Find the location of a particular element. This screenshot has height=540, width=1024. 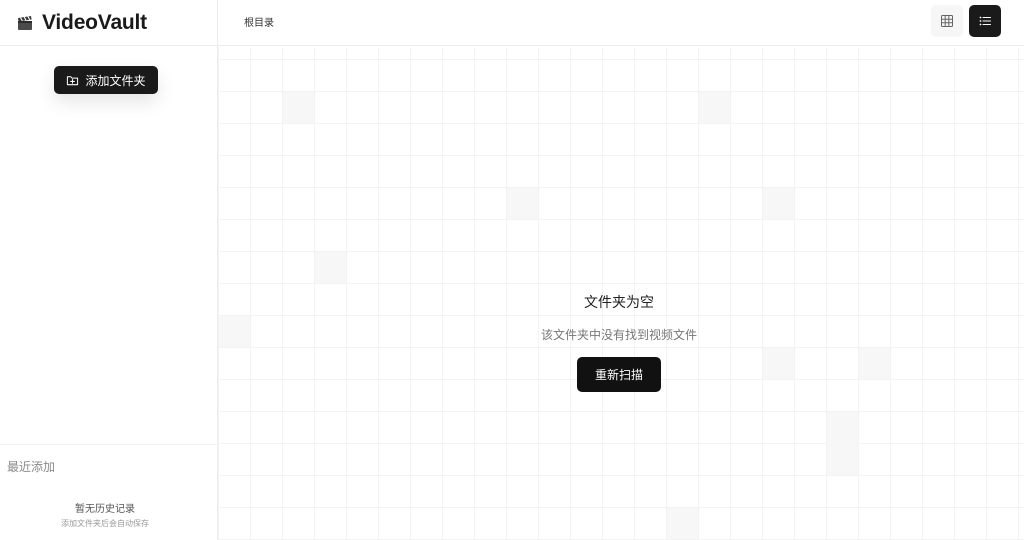

brand: VideoVault is located at coordinates (108, 23).